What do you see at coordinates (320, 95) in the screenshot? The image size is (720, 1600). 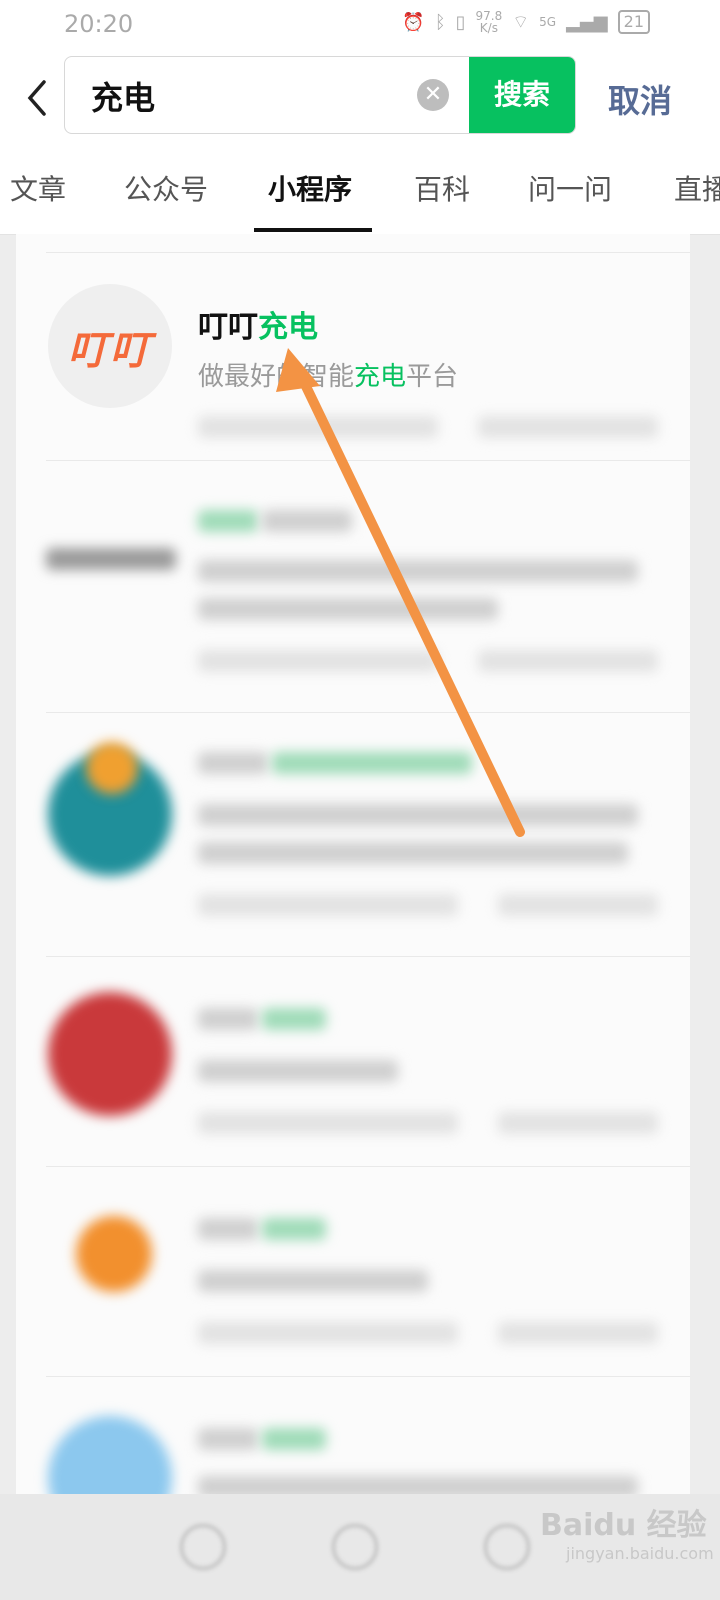 I see `search-box: 充电 ✕ 搜索` at bounding box center [320, 95].